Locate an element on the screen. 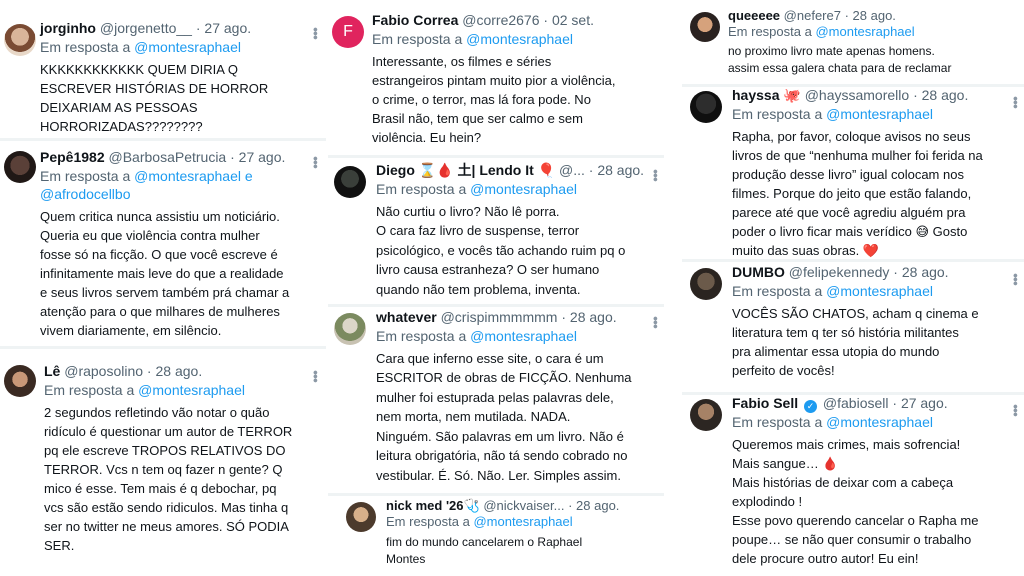  avatar: F is located at coordinates (348, 32).